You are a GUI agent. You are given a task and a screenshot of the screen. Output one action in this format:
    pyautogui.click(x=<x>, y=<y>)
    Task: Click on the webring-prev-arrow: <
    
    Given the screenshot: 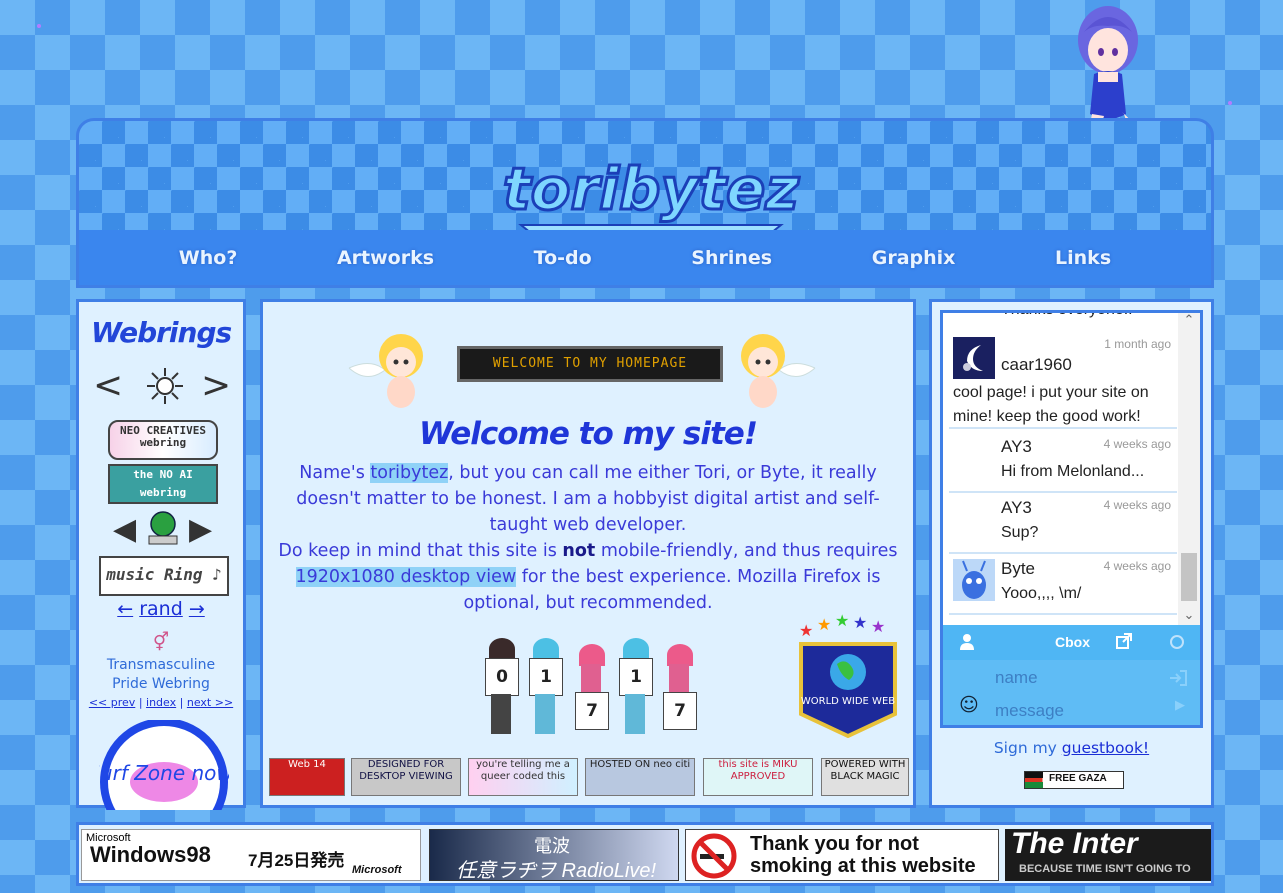 What is the action you would take?
    pyautogui.click(x=108, y=386)
    